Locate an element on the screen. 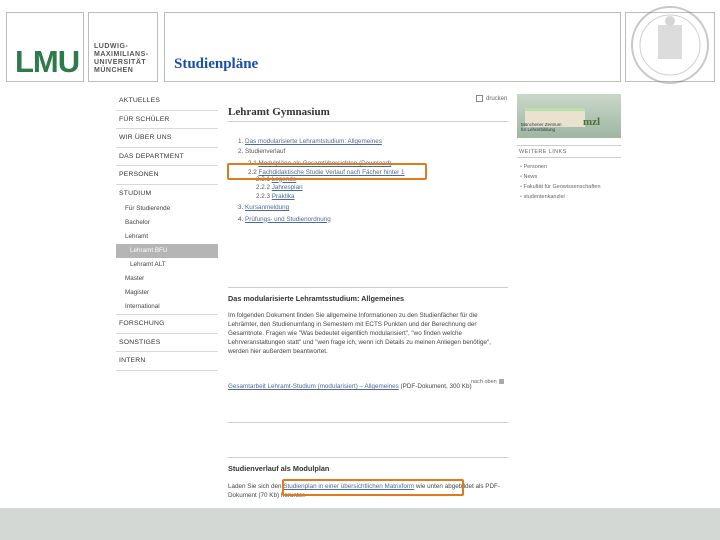  sidebar-link: News is located at coordinates (560, 177).